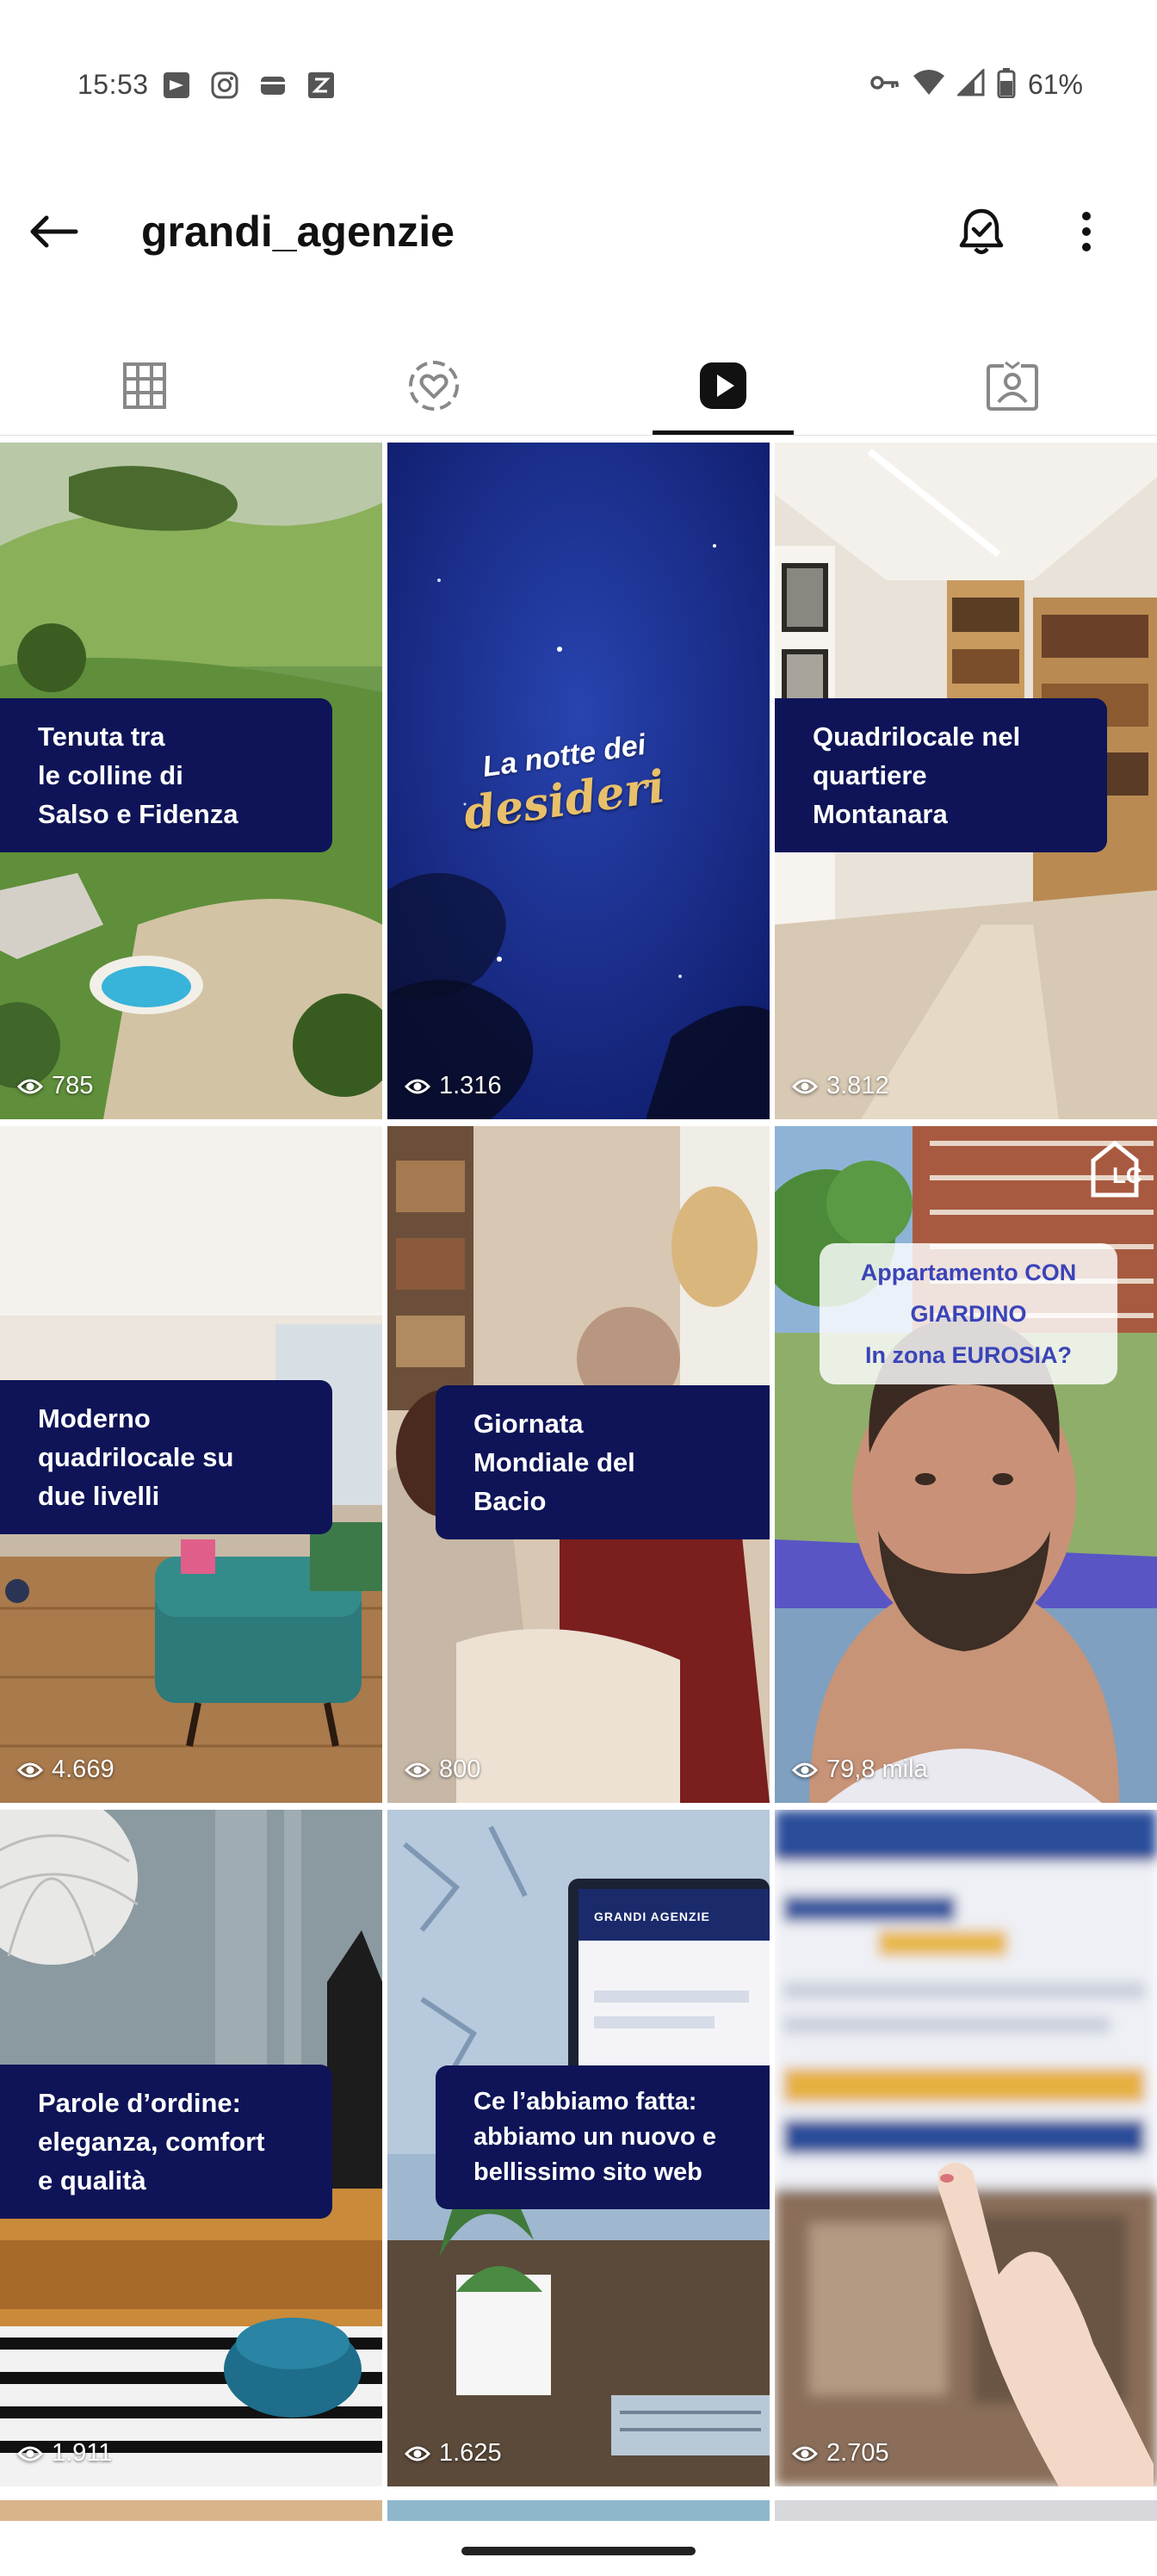 This screenshot has width=1157, height=2576. I want to click on wifi-icon, so click(929, 85).